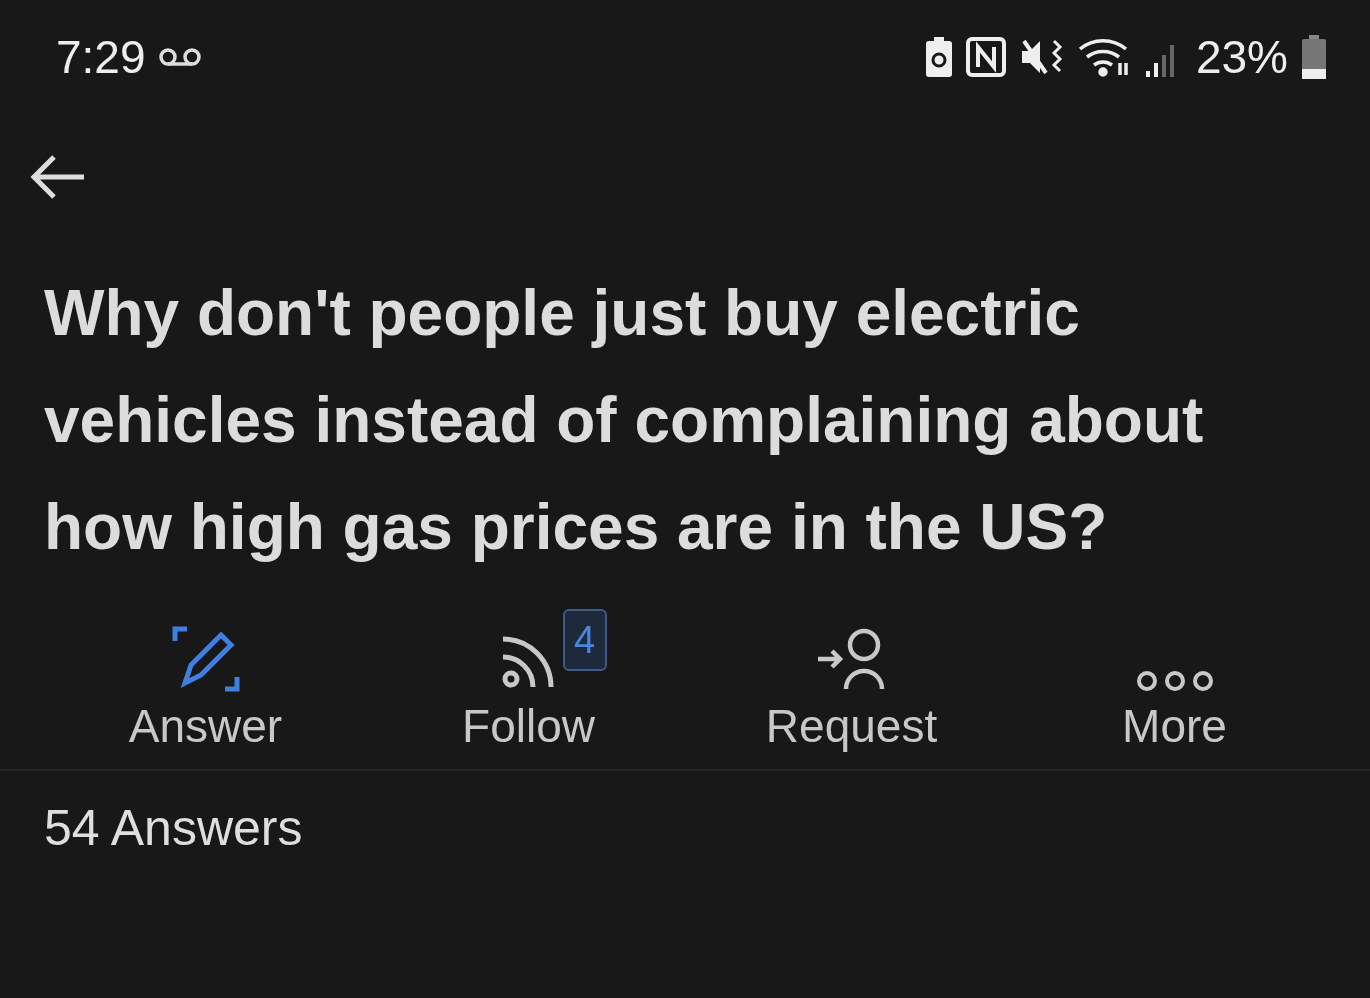 This screenshot has height=998, width=1370. Describe the element at coordinates (985, 57) in the screenshot. I see `nfc-icon` at that location.